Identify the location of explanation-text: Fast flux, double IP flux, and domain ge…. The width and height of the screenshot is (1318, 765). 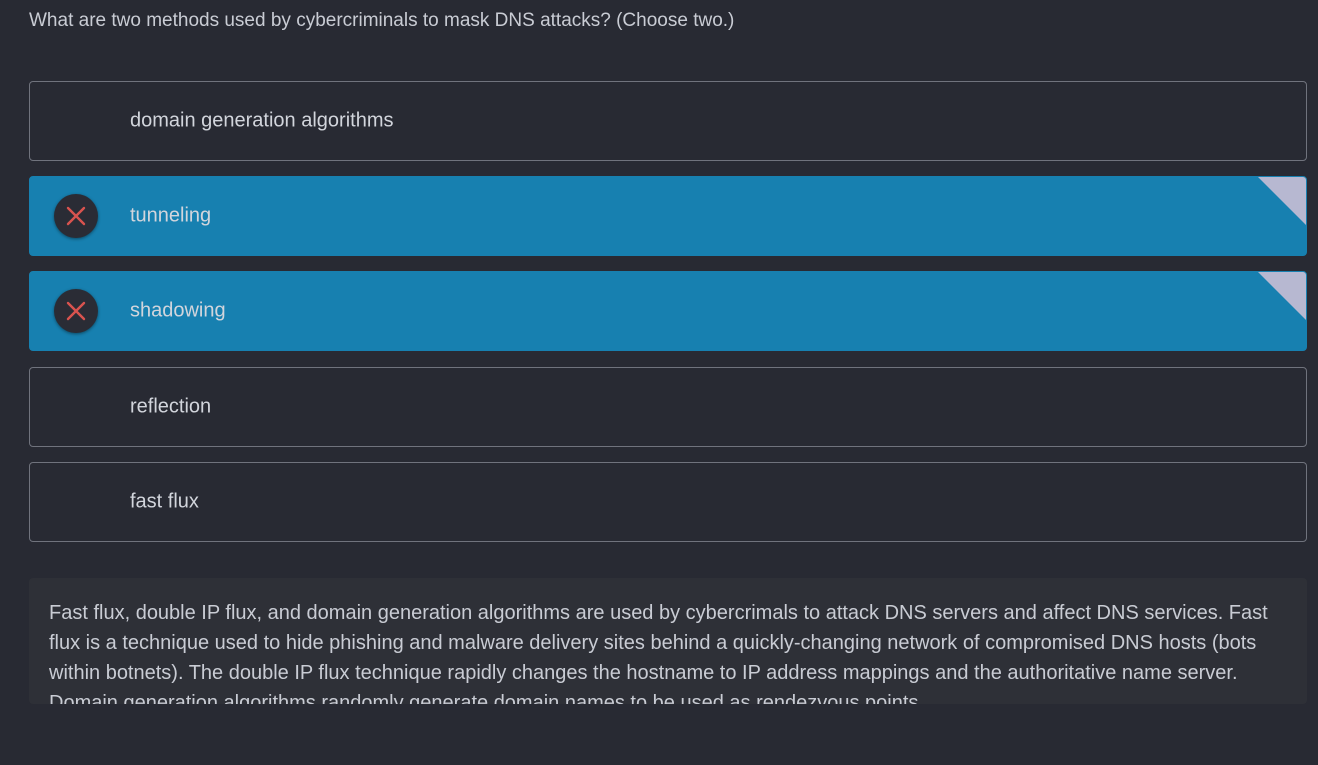
(658, 653).